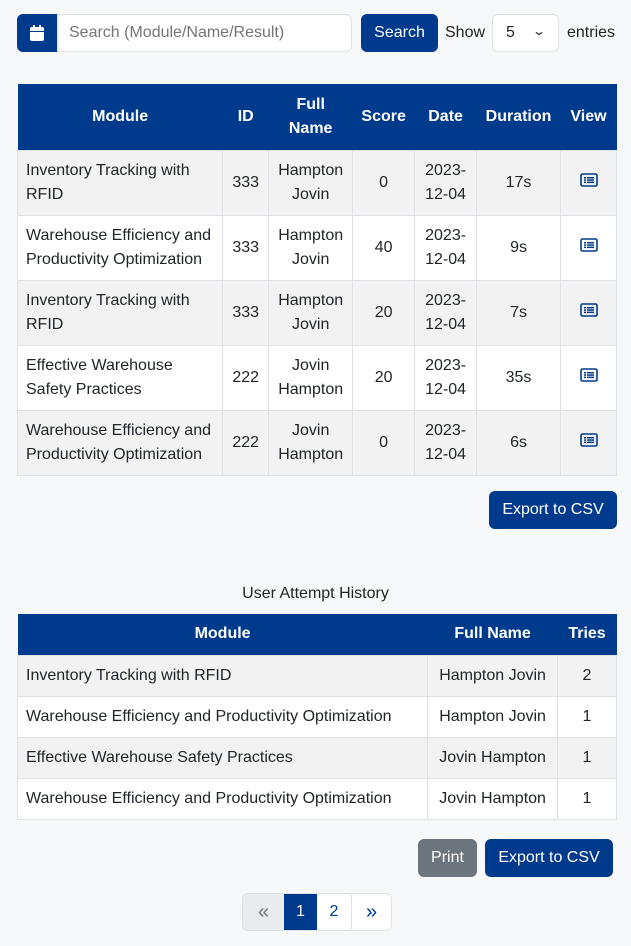 The width and height of the screenshot is (631, 946). What do you see at coordinates (315, 593) in the screenshot?
I see `history-title: User Attempt History` at bounding box center [315, 593].